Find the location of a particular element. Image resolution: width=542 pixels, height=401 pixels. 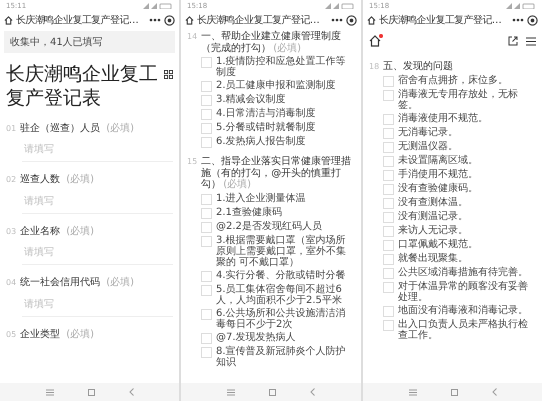

collection-banner: 收集中，41人已填写 is located at coordinates (89, 42).